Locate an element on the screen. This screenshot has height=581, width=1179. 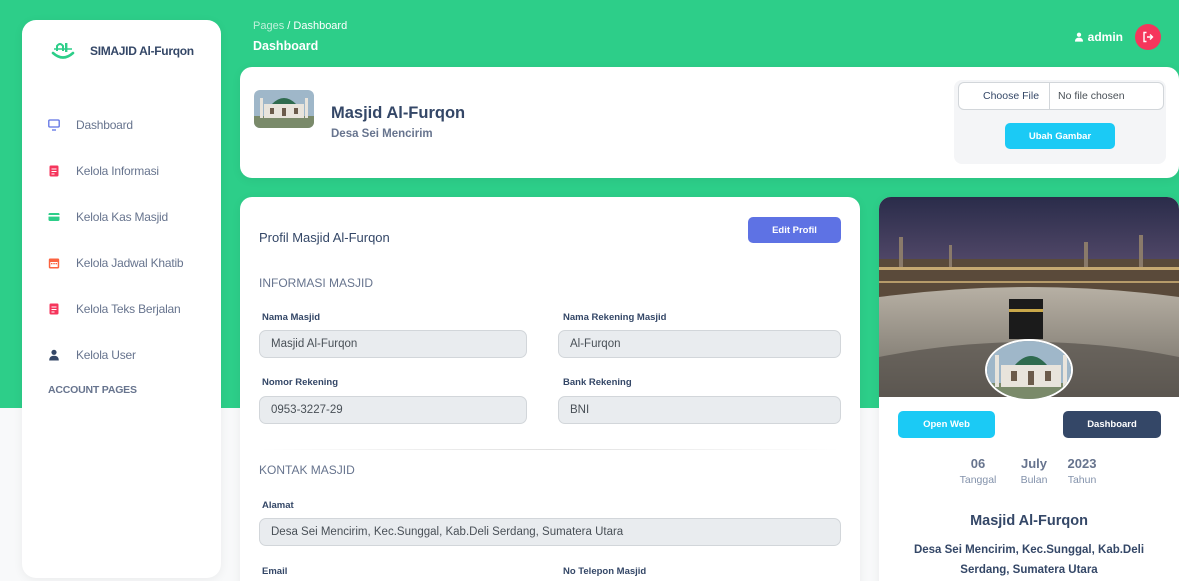
section-heading-contact: KONTAK MASJID is located at coordinates (307, 470).